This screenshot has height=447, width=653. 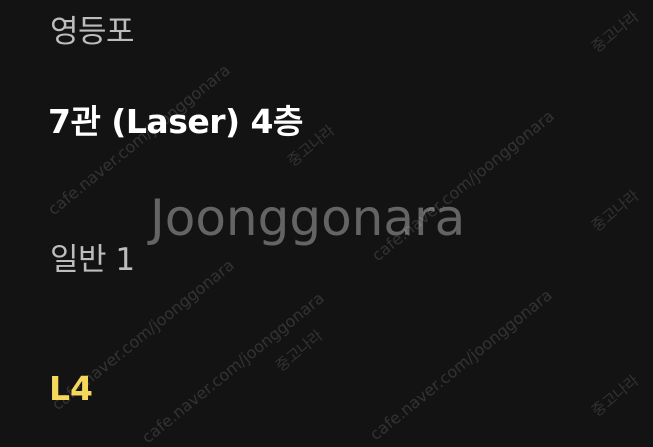 What do you see at coordinates (92, 32) in the screenshot?
I see `theater-name: 영등포` at bounding box center [92, 32].